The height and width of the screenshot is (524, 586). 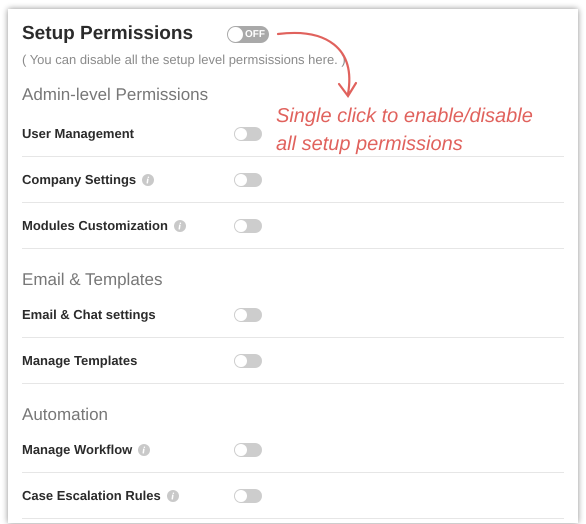 I want to click on section-heading: Automation, so click(x=65, y=414).